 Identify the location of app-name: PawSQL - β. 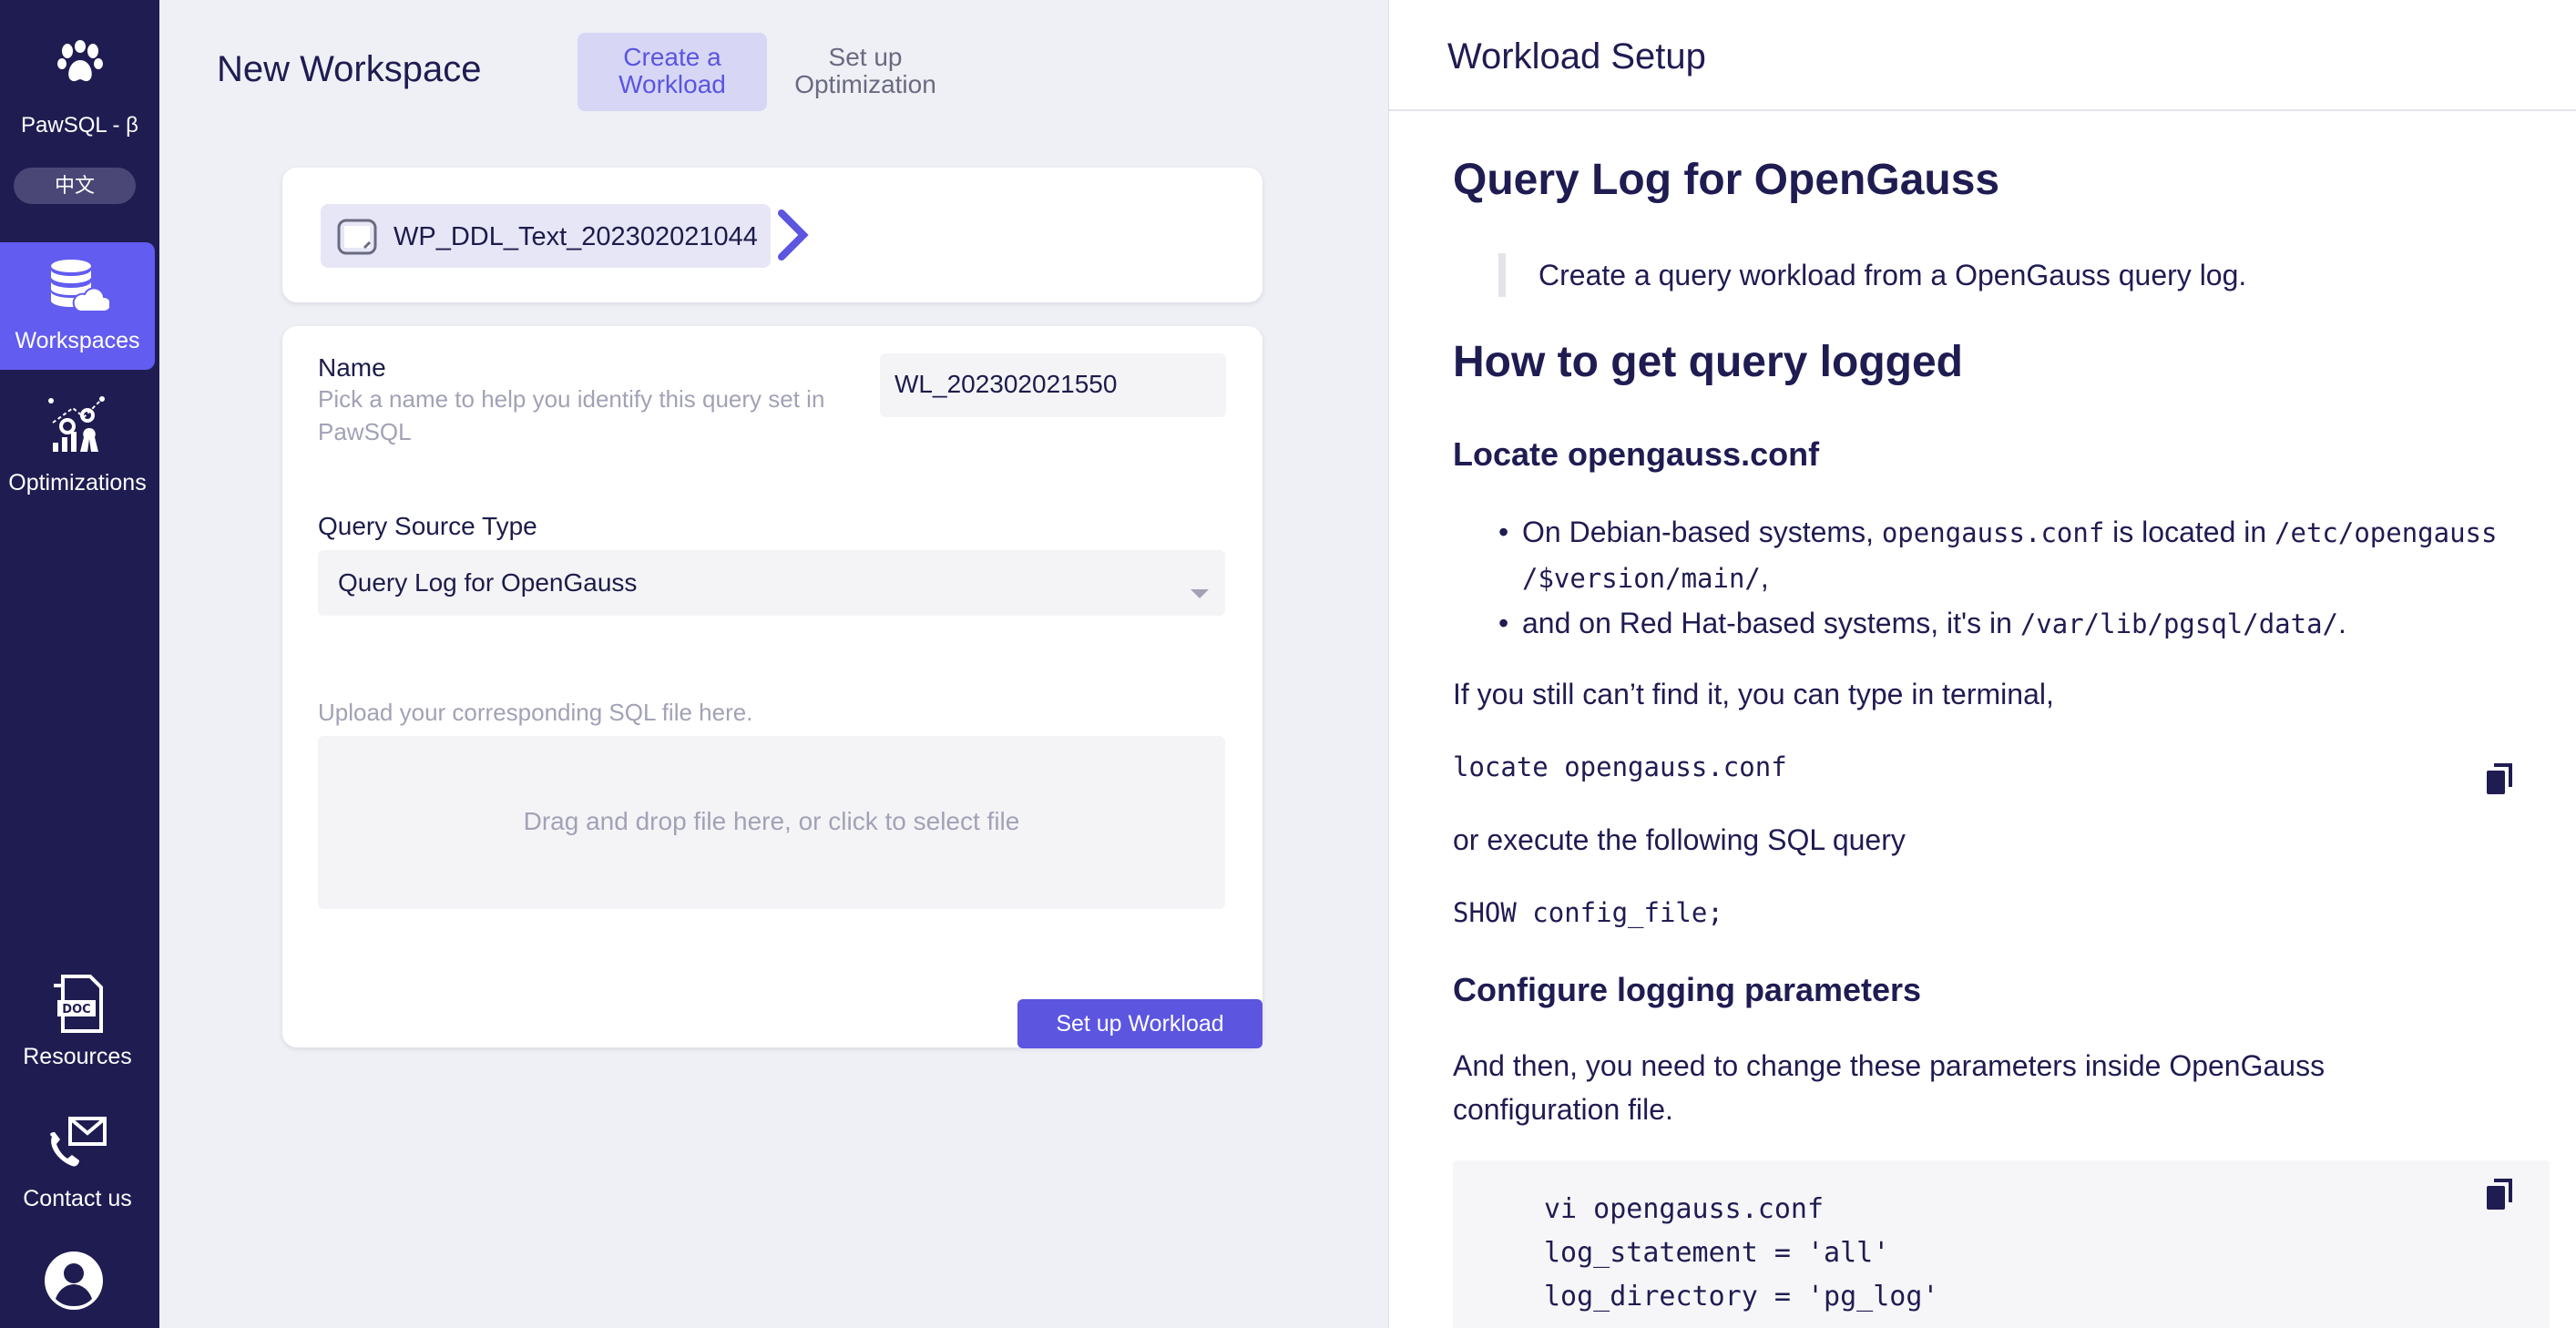
(80, 126).